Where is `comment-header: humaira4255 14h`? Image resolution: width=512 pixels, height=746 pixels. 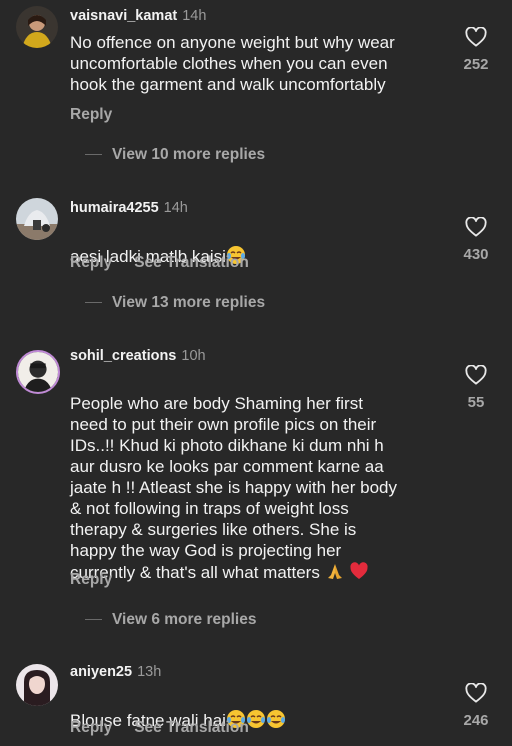 comment-header: humaira4255 14h is located at coordinates (129, 208).